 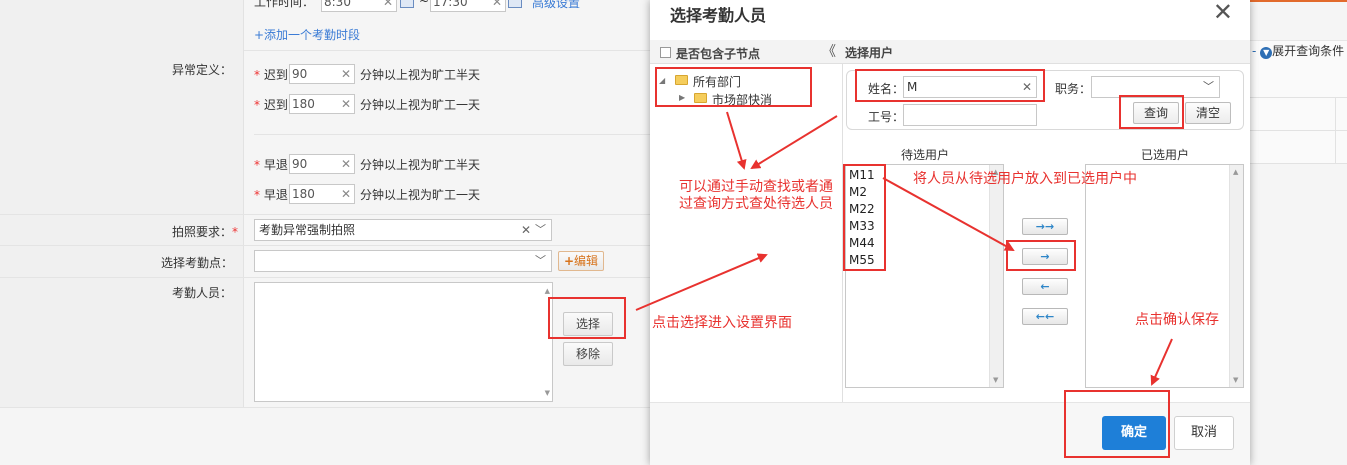 What do you see at coordinates (733, 87) in the screenshot?
I see `highlight-tree` at bounding box center [733, 87].